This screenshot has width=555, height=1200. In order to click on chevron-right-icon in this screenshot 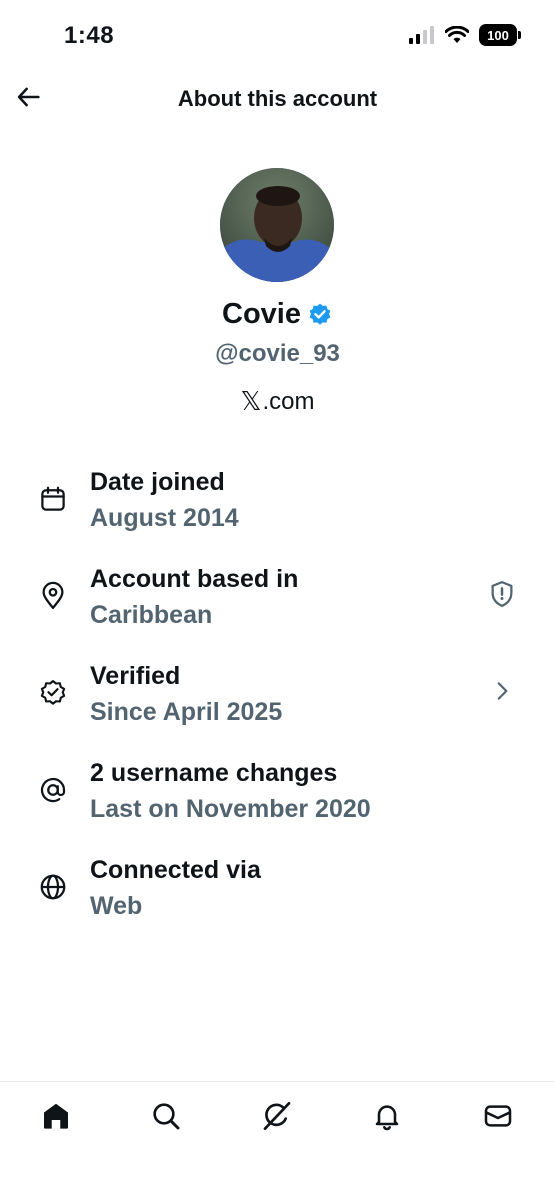, I will do `click(502, 691)`.